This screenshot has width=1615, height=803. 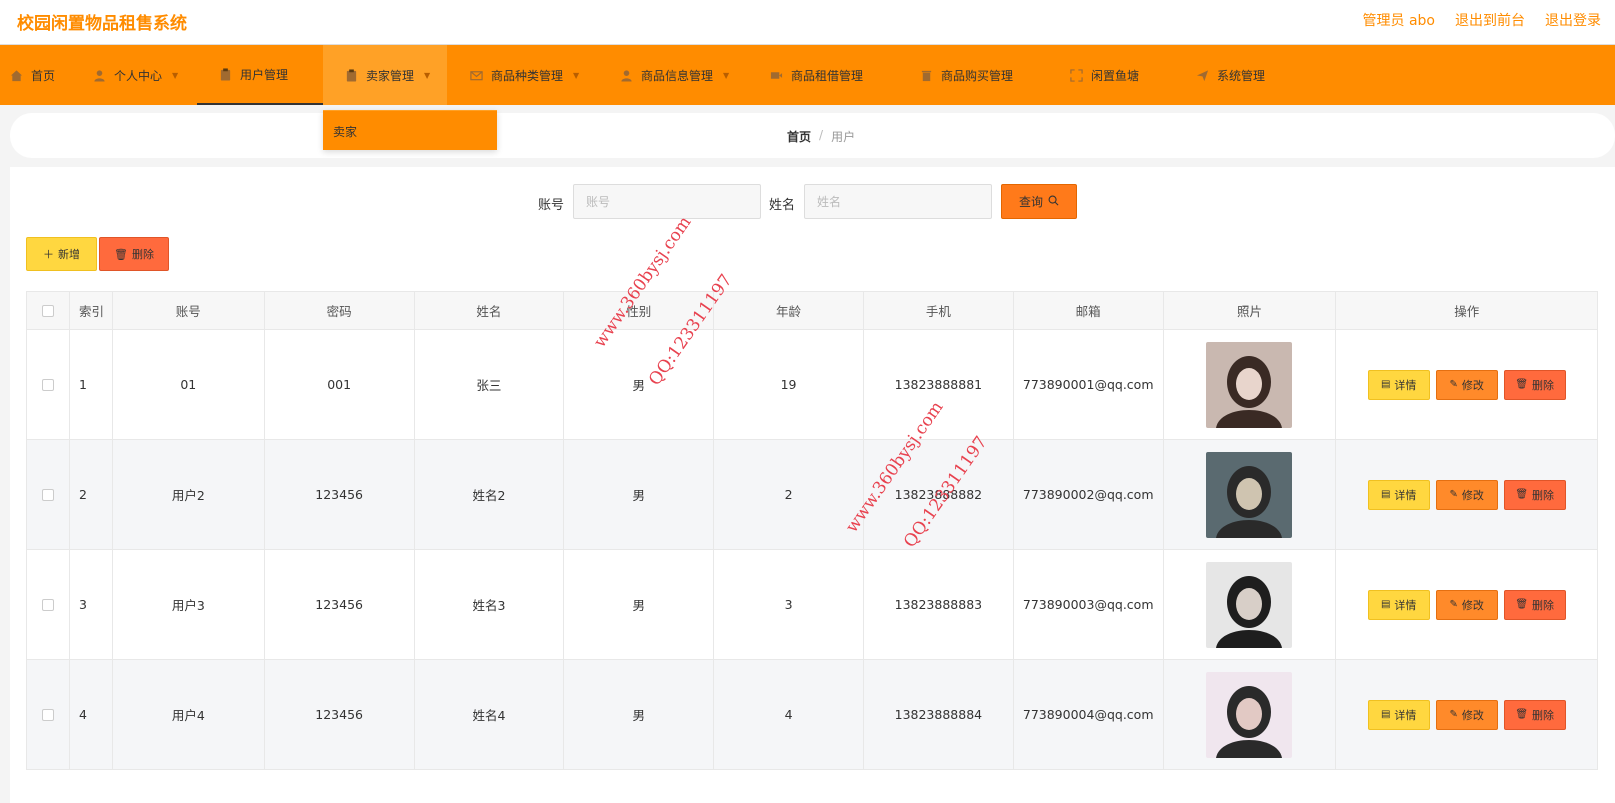 I want to click on nav-item-personal: 个人中心 ▼, so click(x=135, y=75).